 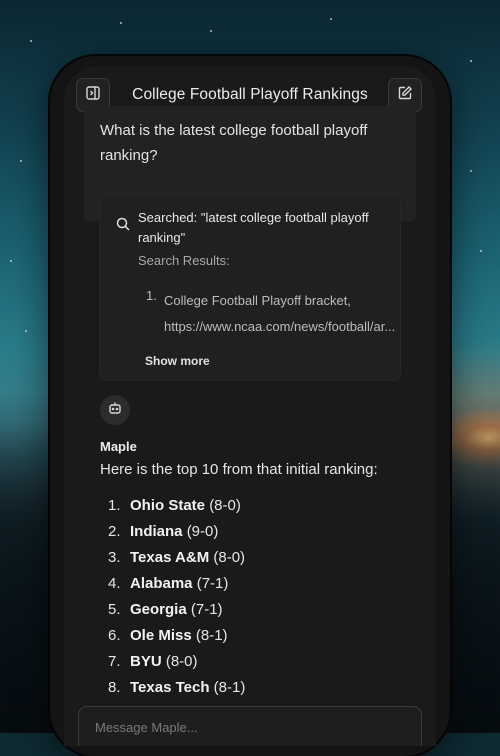 I want to click on ranking-item: 3. Texas A&M (8-0), so click(x=176, y=562).